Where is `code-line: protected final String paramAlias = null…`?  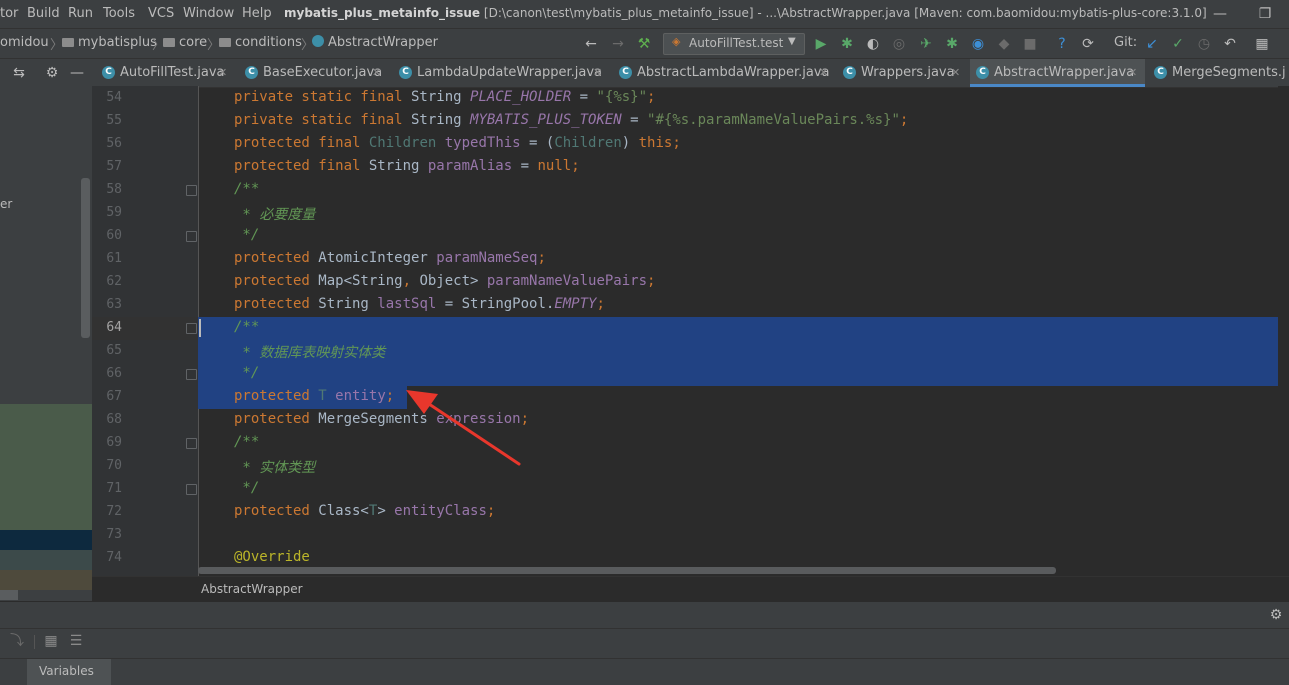 code-line: protected final String paramAlias = null… is located at coordinates (407, 166).